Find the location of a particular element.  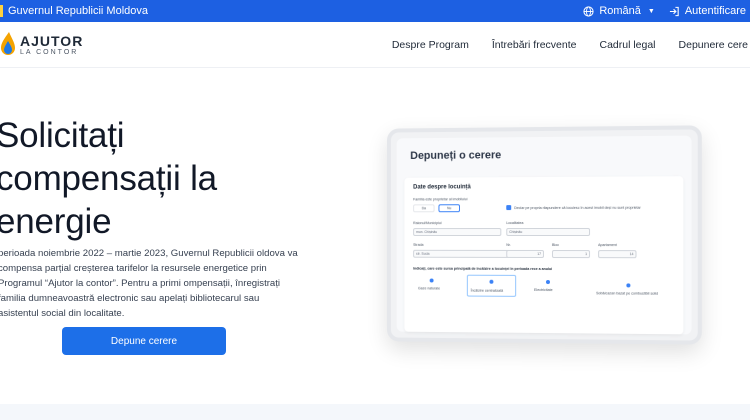

government-link: Guvernul Republicii Moldova is located at coordinates (74, 11).